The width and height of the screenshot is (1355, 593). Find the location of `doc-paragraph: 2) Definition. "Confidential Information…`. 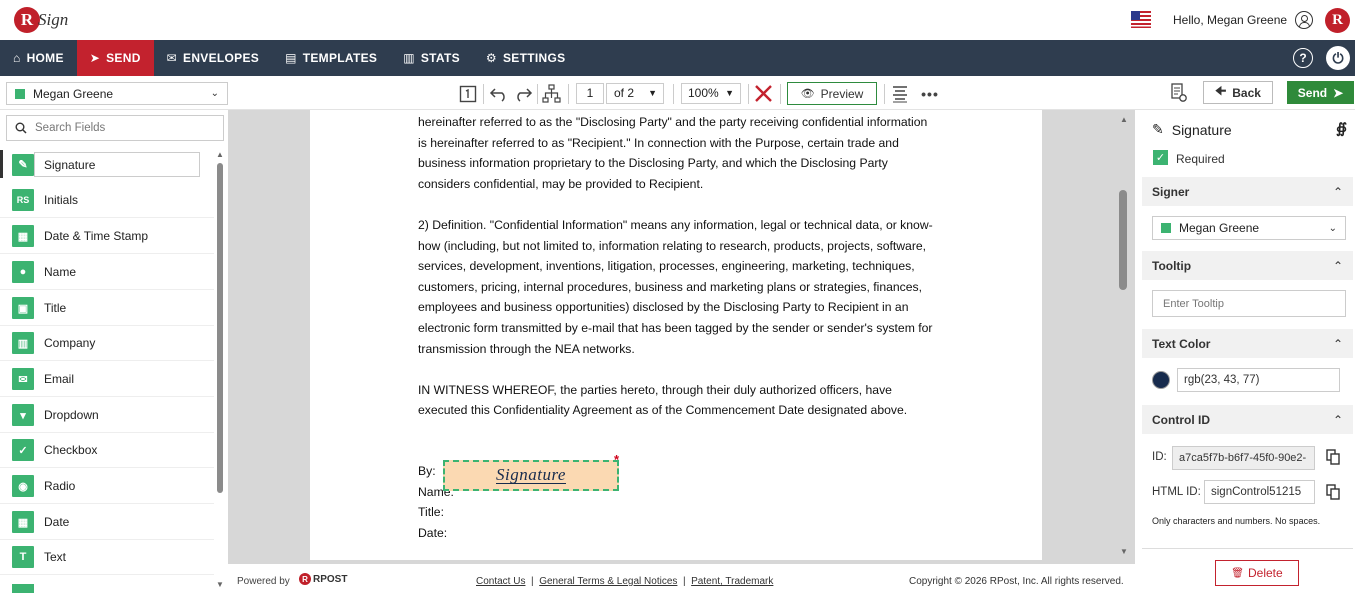

doc-paragraph: 2) Definition. "Confidential Information… is located at coordinates (675, 286).